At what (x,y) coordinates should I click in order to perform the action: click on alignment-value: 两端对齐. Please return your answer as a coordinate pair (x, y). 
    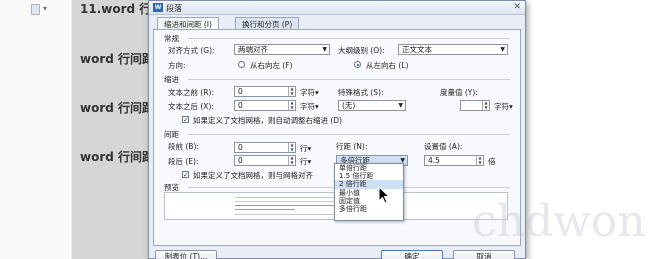
    Looking at the image, I should click on (253, 49).